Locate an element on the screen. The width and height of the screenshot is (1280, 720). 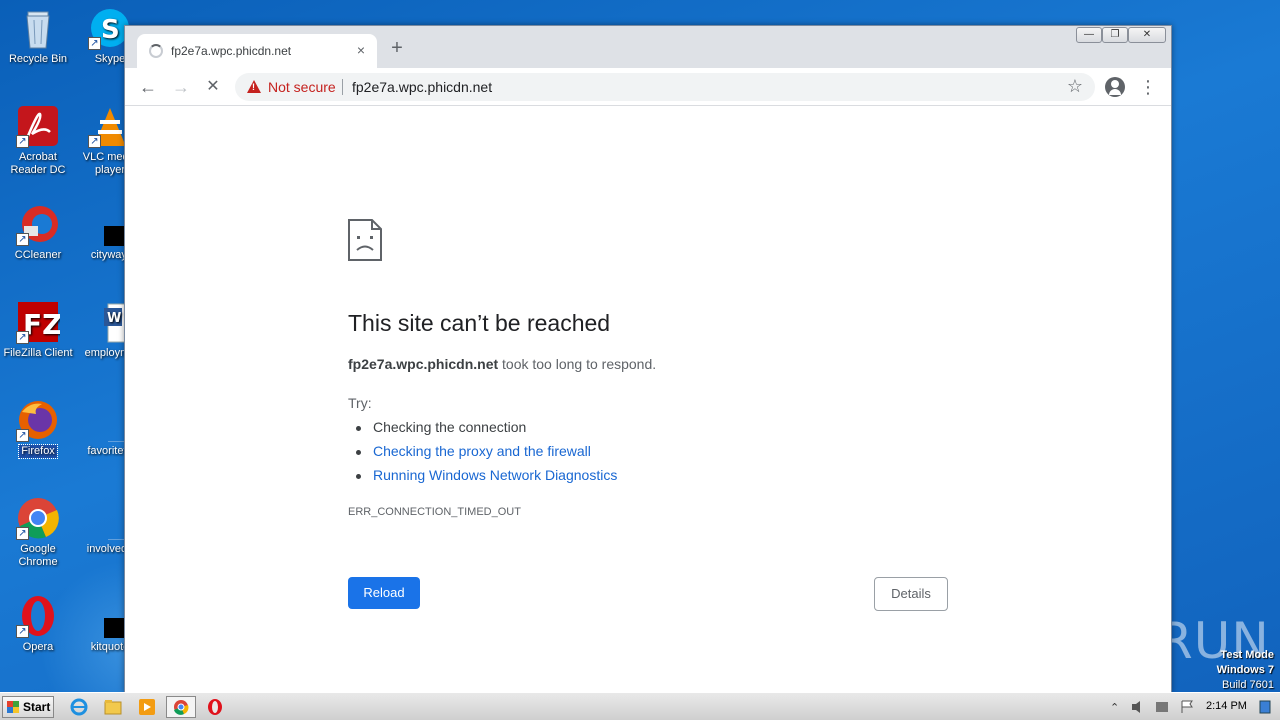
svg-text: S is located at coordinates (110, 30).